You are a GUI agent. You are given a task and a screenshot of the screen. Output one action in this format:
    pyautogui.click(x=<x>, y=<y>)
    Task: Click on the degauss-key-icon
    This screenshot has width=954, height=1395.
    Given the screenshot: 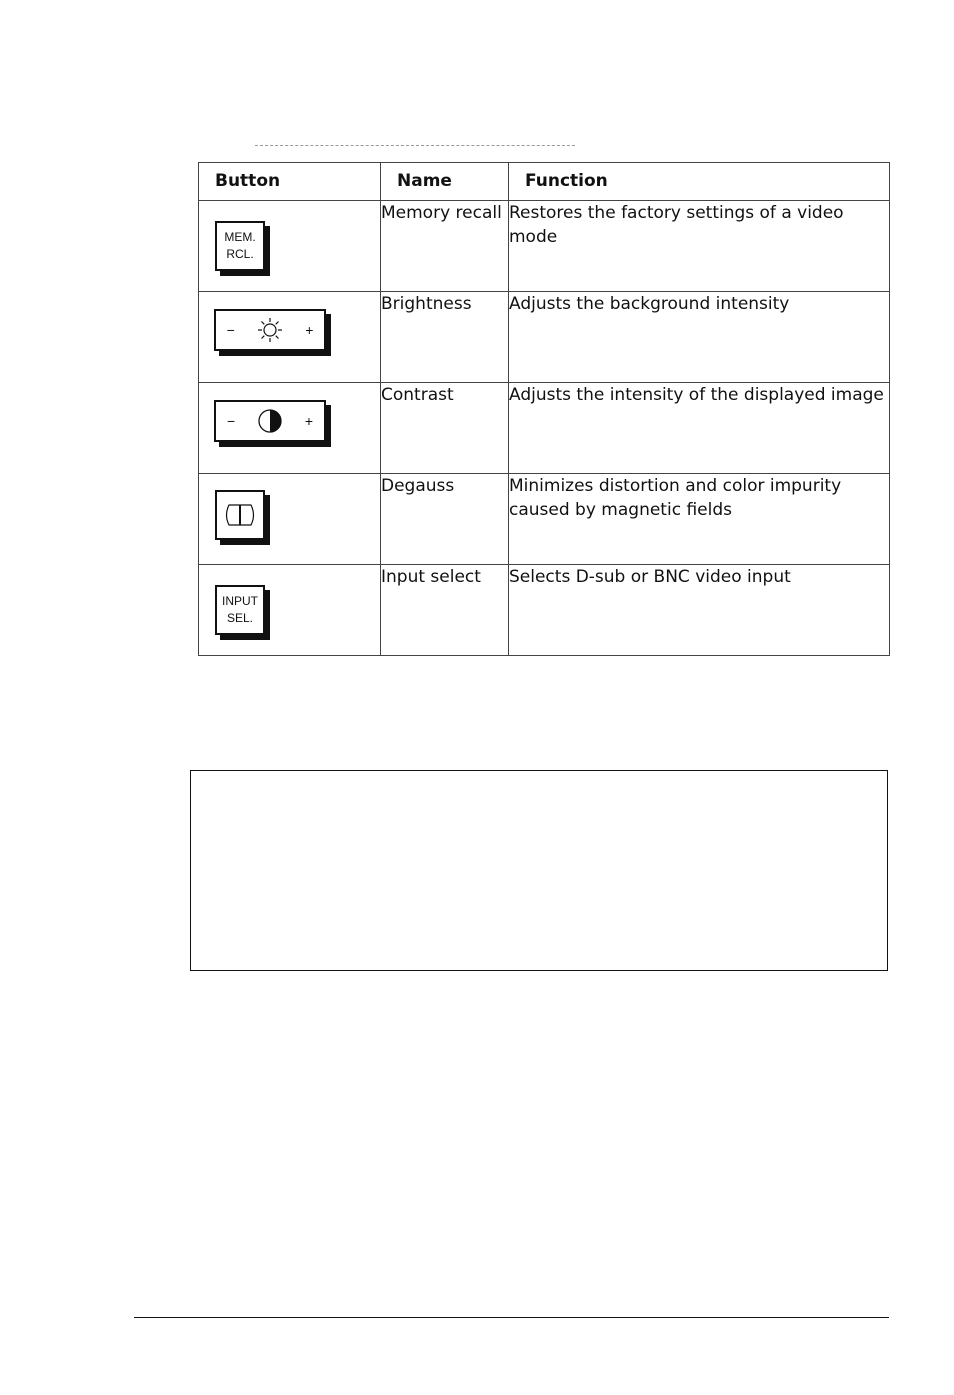 What is the action you would take?
    pyautogui.click(x=240, y=515)
    